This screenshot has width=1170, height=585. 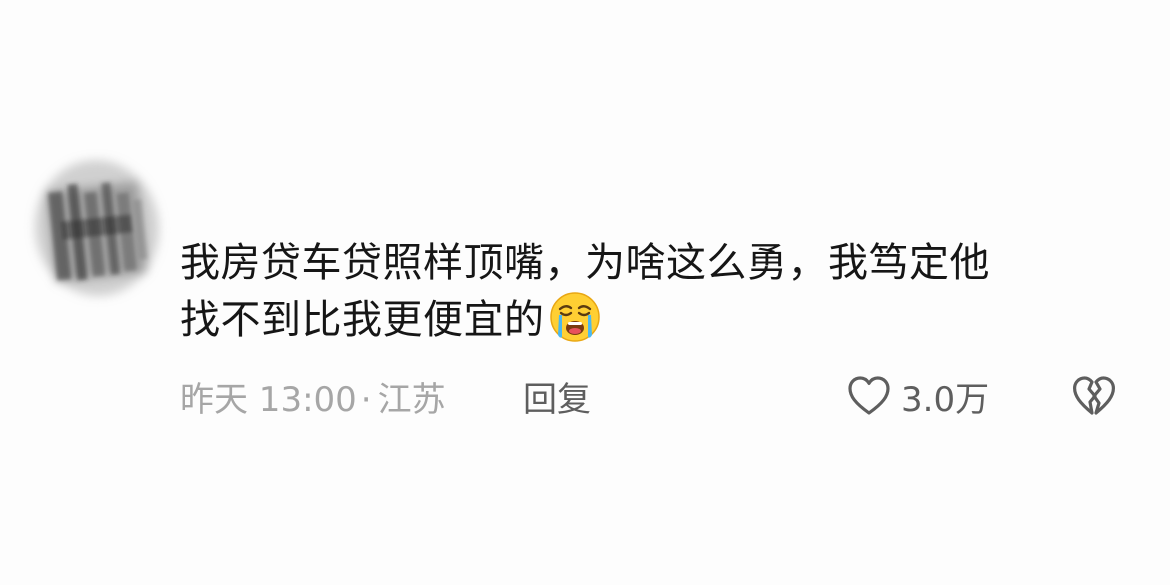 What do you see at coordinates (97, 228) in the screenshot?
I see `avatar` at bounding box center [97, 228].